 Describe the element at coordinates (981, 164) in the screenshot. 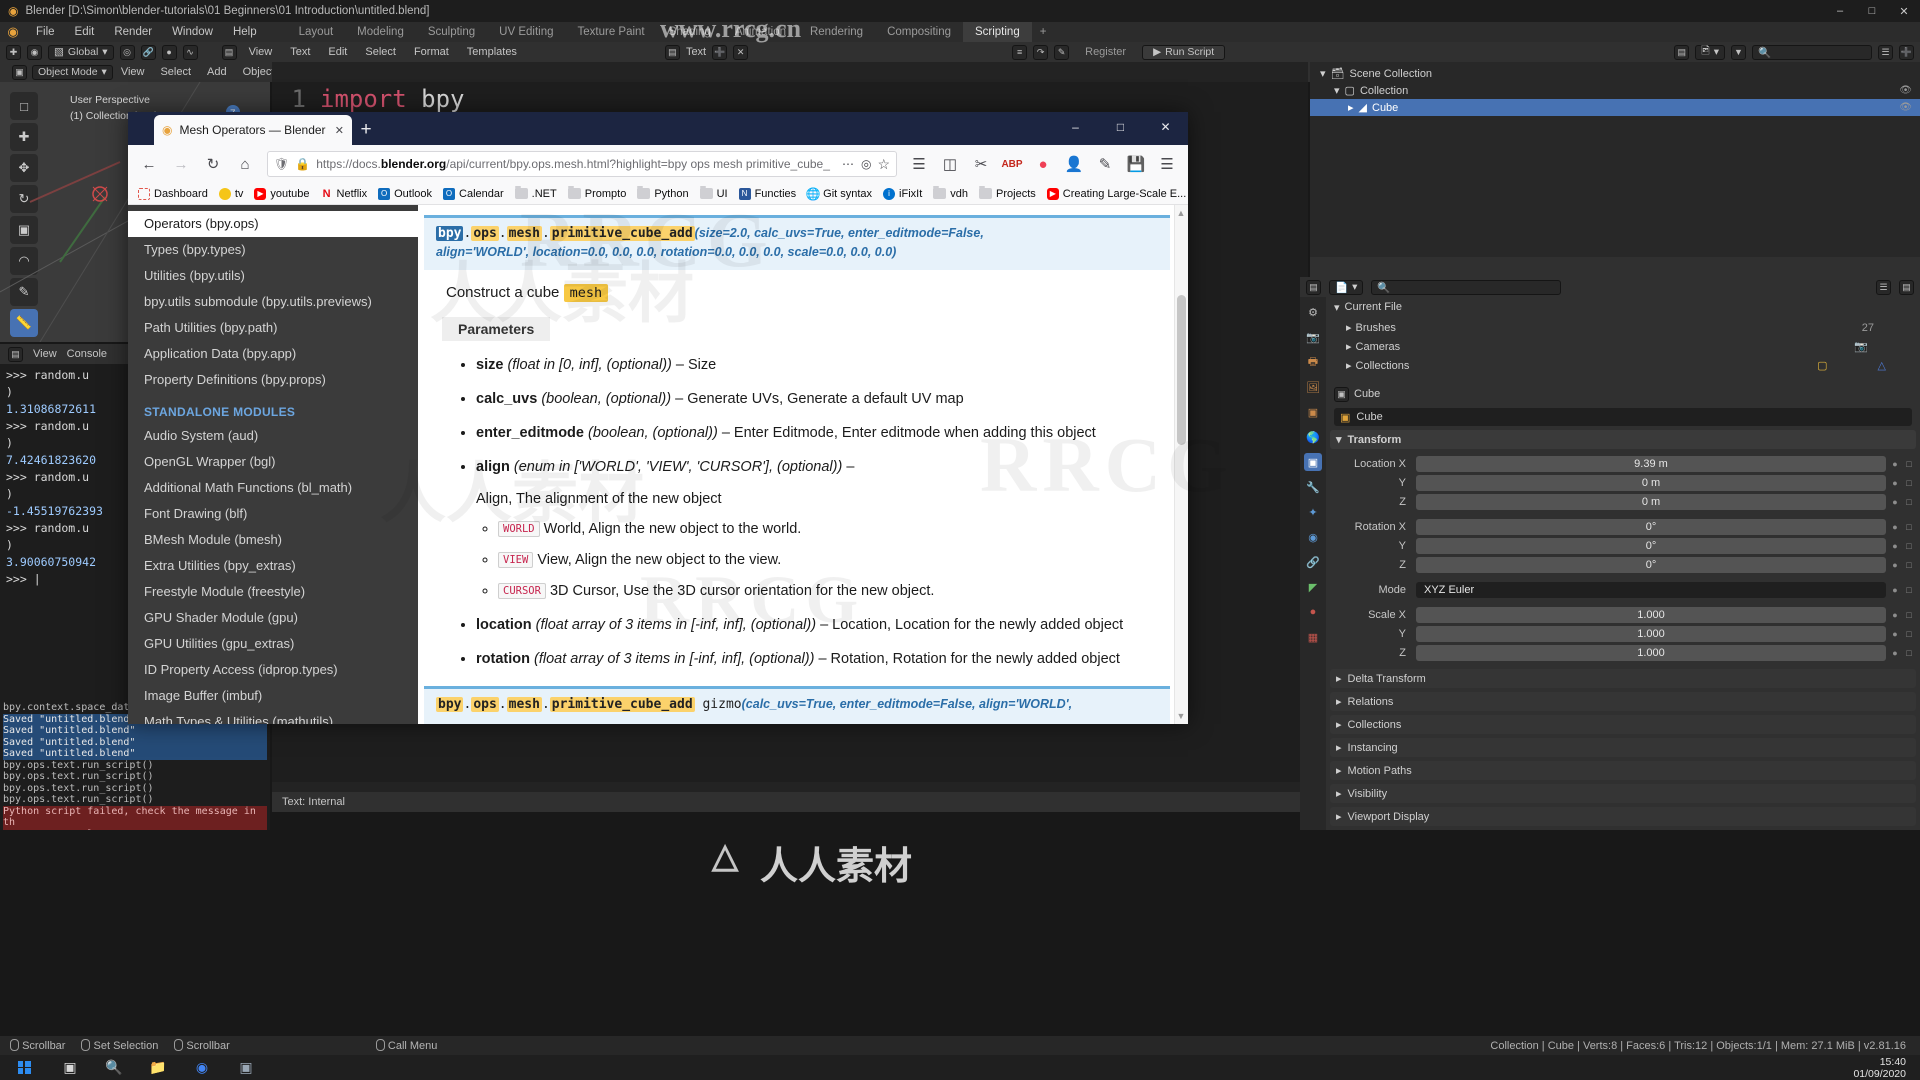

I see `screenshot-icon: ✂` at that location.